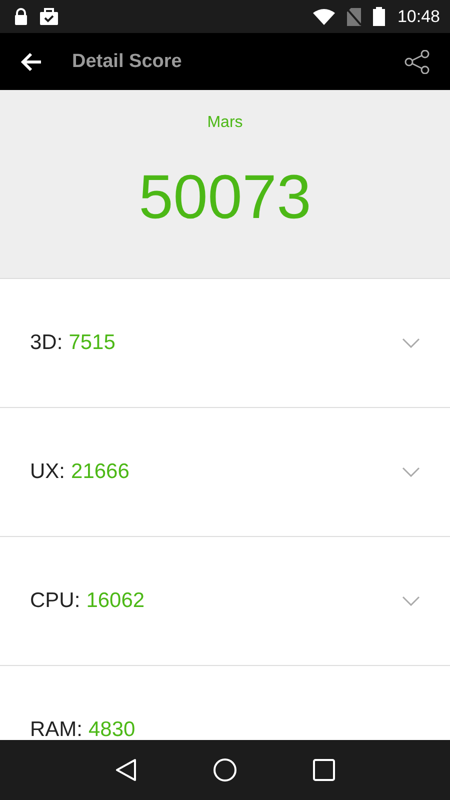  Describe the element at coordinates (354, 17) in the screenshot. I see `no-sim-icon` at that location.